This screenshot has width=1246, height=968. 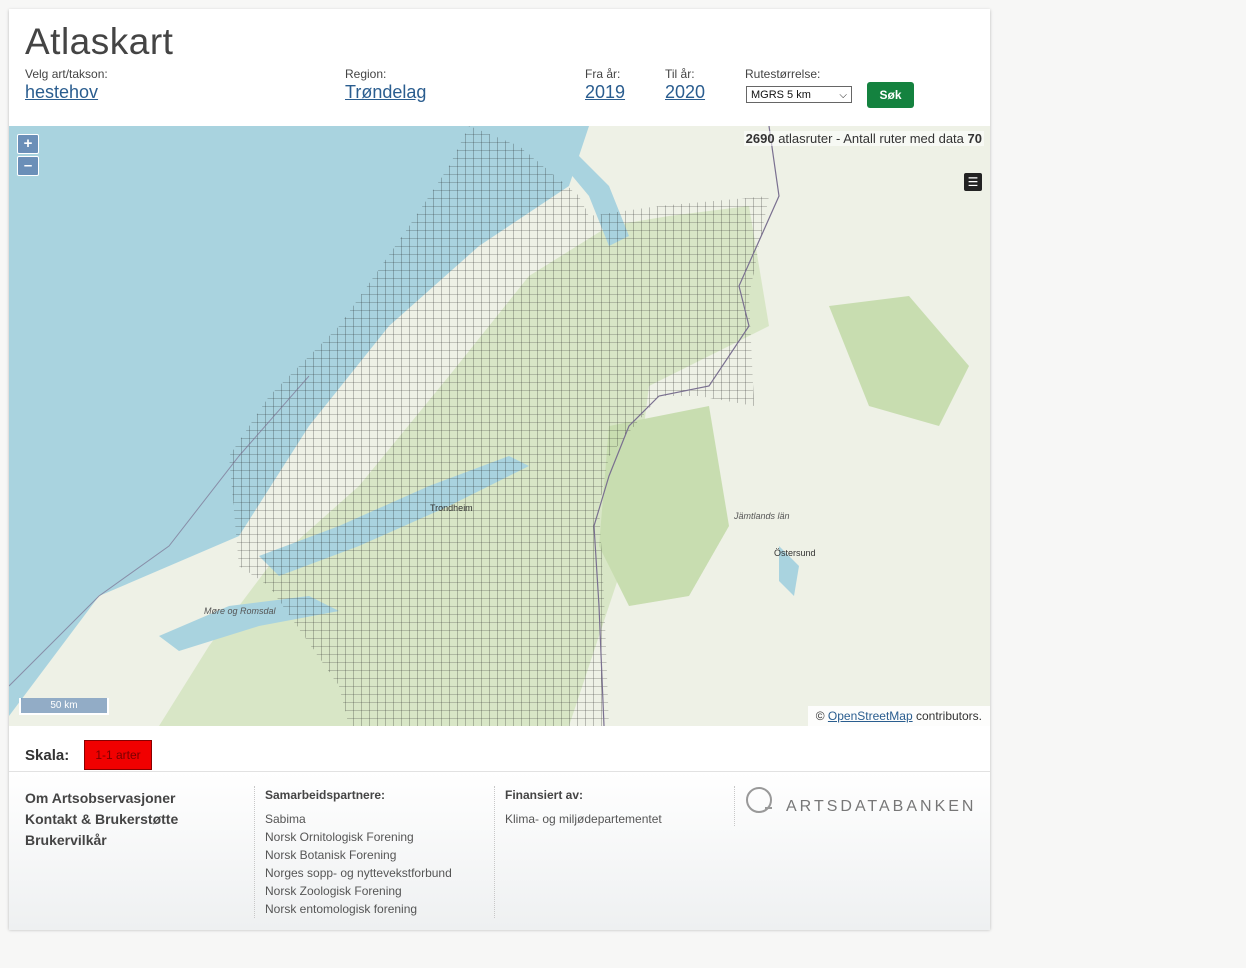 What do you see at coordinates (118, 755) in the screenshot?
I see `legend-entry: 1-1 arter` at bounding box center [118, 755].